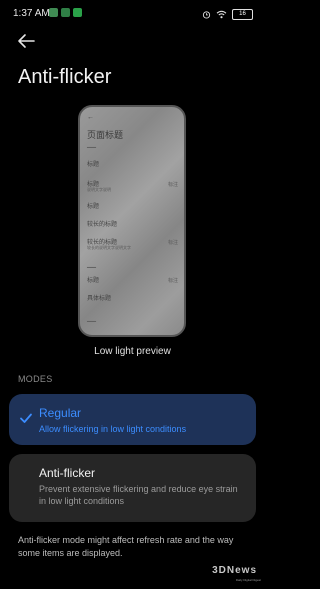 The width and height of the screenshot is (320, 589). I want to click on alarm-icon, so click(206, 14).